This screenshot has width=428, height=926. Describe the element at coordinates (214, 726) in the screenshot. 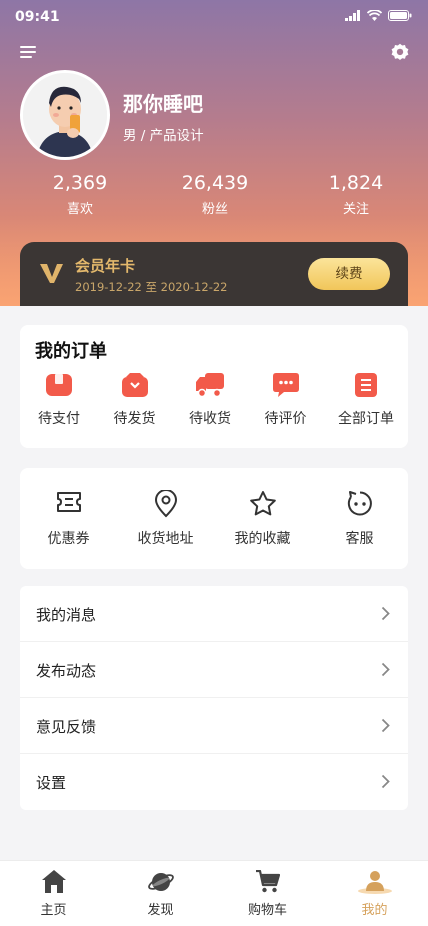

I see `list-item-feedback: 意见反馈` at that location.